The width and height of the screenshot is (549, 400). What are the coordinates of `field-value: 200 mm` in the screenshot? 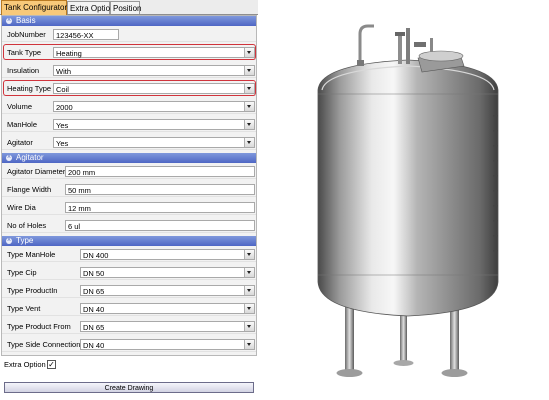 It's located at (82, 172).